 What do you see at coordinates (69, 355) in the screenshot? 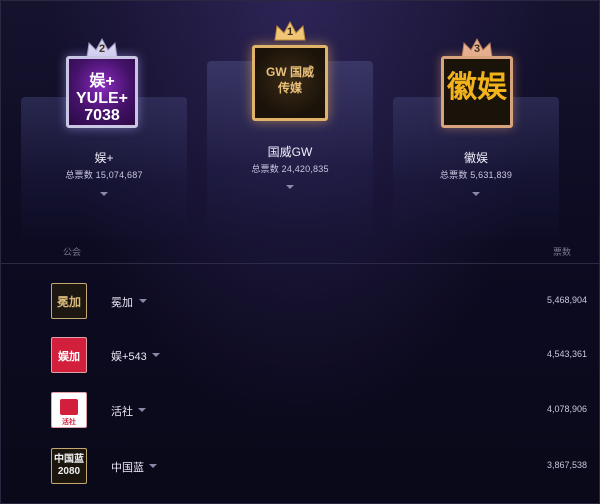
I see `union-logo: 娱加` at bounding box center [69, 355].